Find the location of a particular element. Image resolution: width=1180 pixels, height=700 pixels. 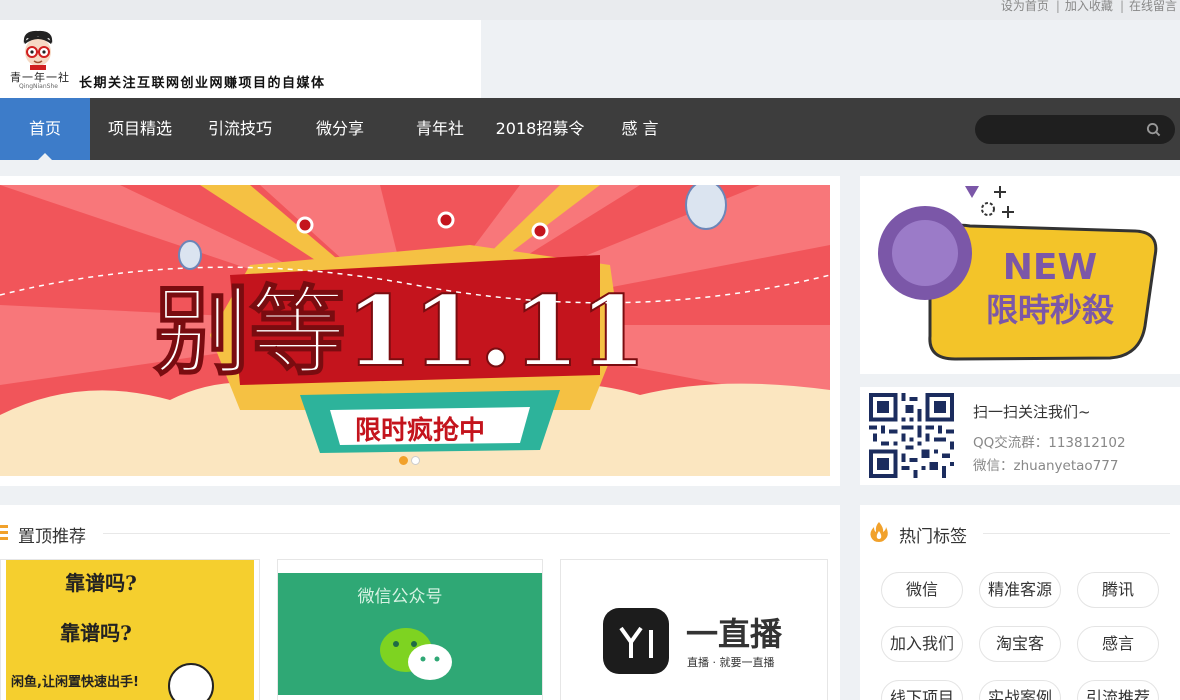

tag-item: 精准客源 is located at coordinates (1020, 590).